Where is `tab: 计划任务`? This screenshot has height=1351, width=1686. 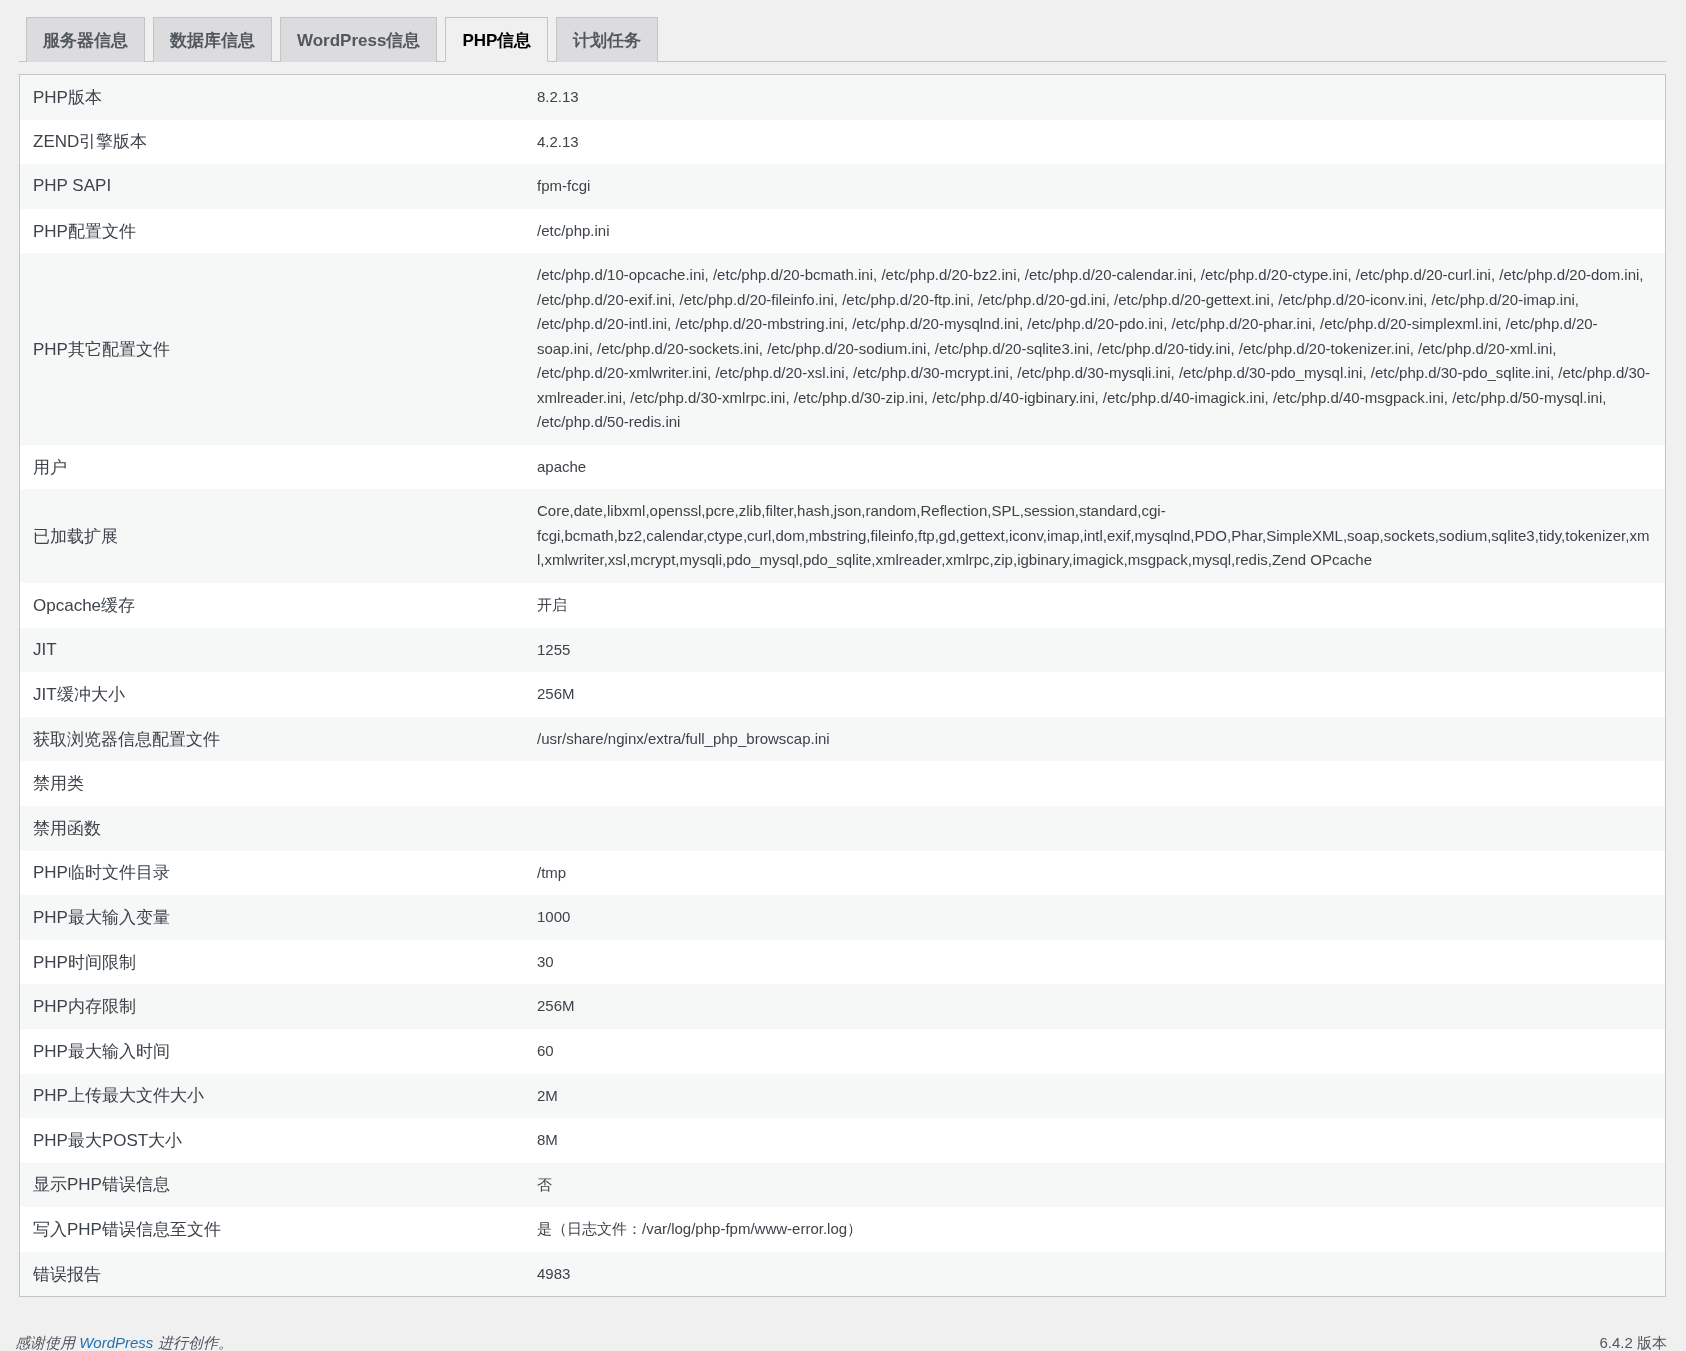 tab: 计划任务 is located at coordinates (607, 39).